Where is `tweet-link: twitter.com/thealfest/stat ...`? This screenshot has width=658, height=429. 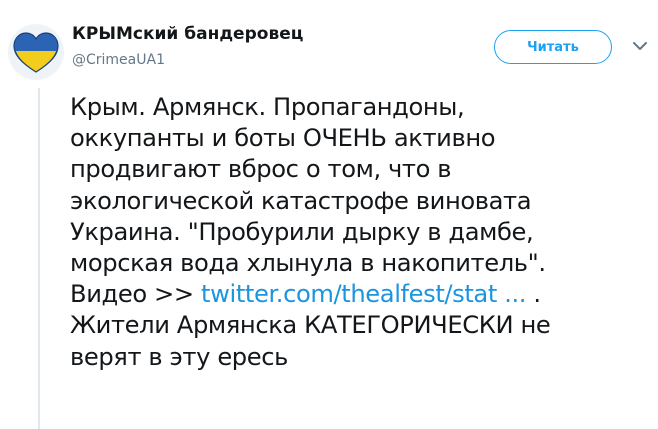 tweet-link: twitter.com/thealfest/stat ... is located at coordinates (363, 294).